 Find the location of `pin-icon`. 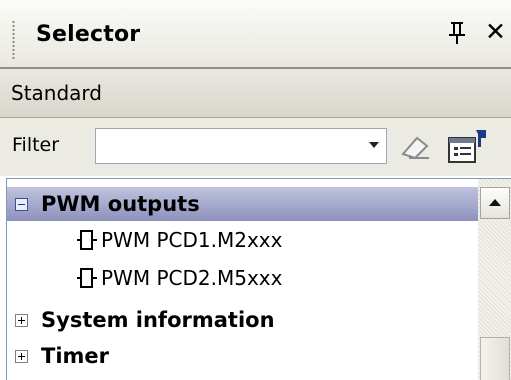

pin-icon is located at coordinates (457, 33).